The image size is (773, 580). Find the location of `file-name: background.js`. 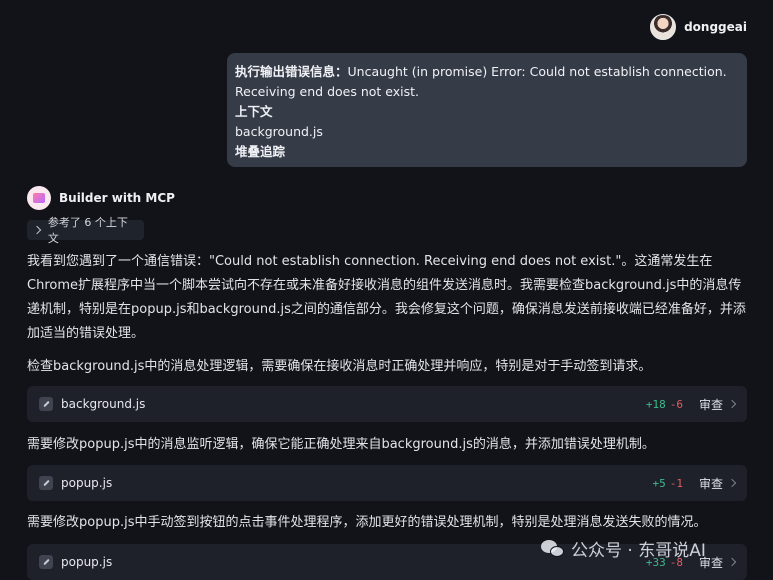

file-name: background.js is located at coordinates (103, 404).